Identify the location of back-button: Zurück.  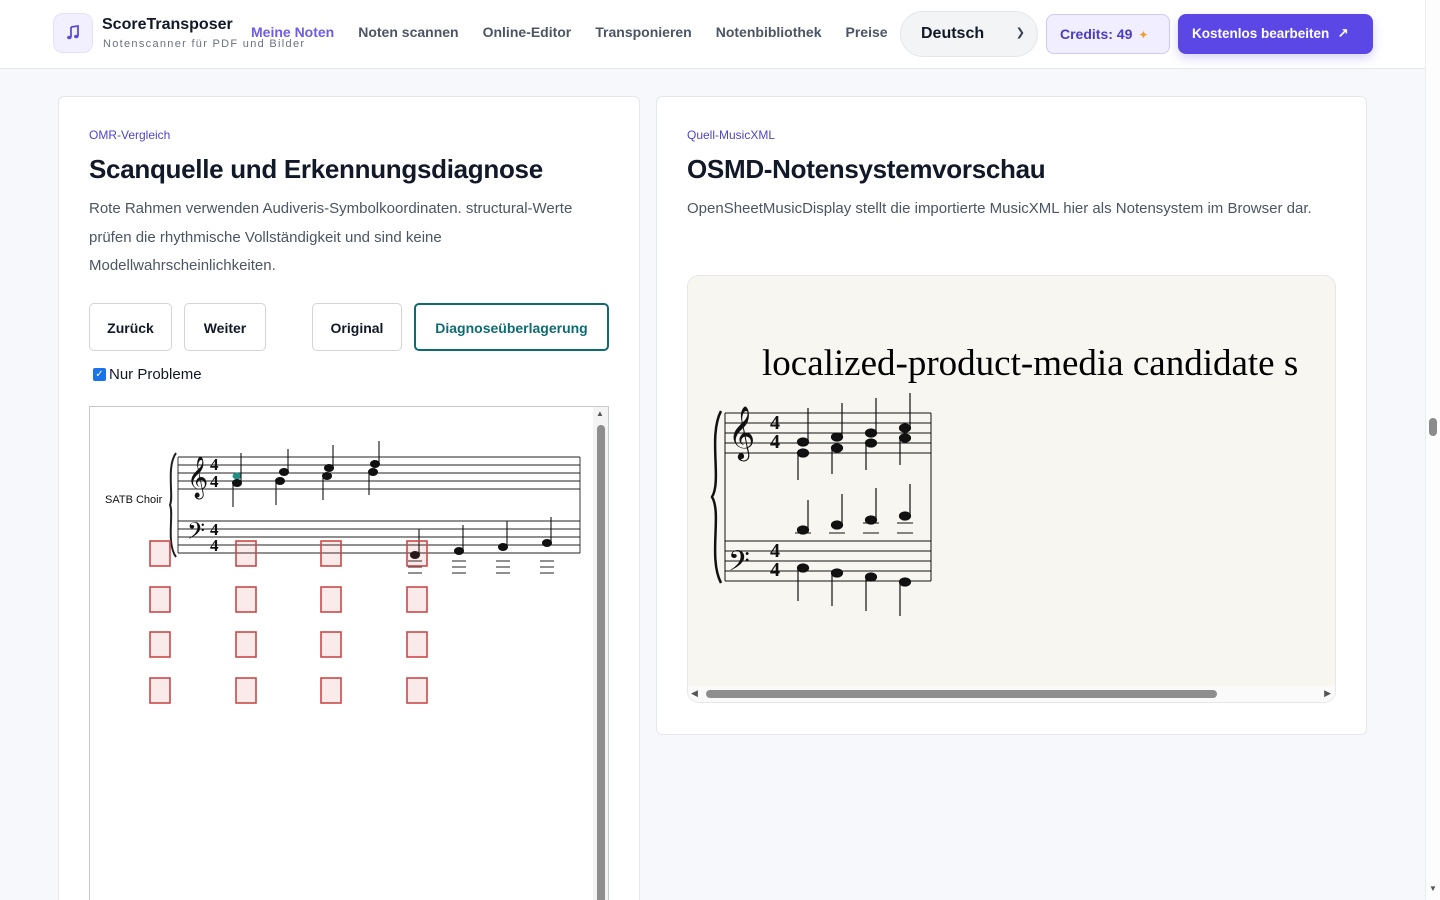
(130, 327).